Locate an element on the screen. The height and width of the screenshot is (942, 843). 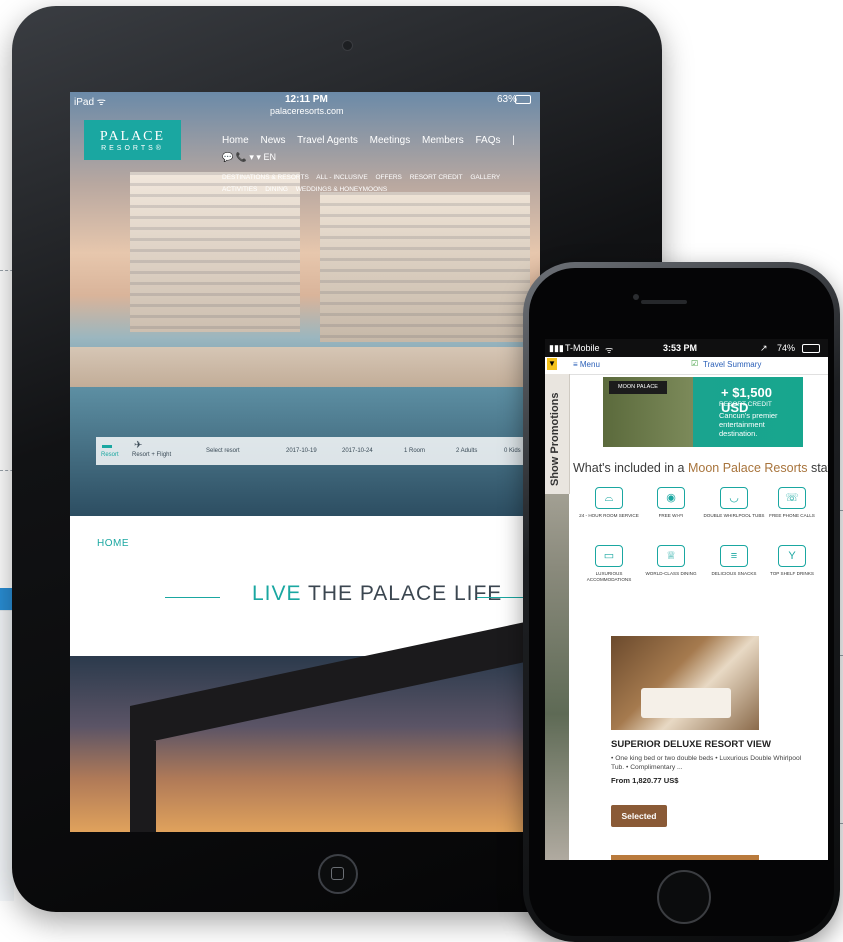
travel-summary-link: Travel Summary is located at coordinates (732, 364).